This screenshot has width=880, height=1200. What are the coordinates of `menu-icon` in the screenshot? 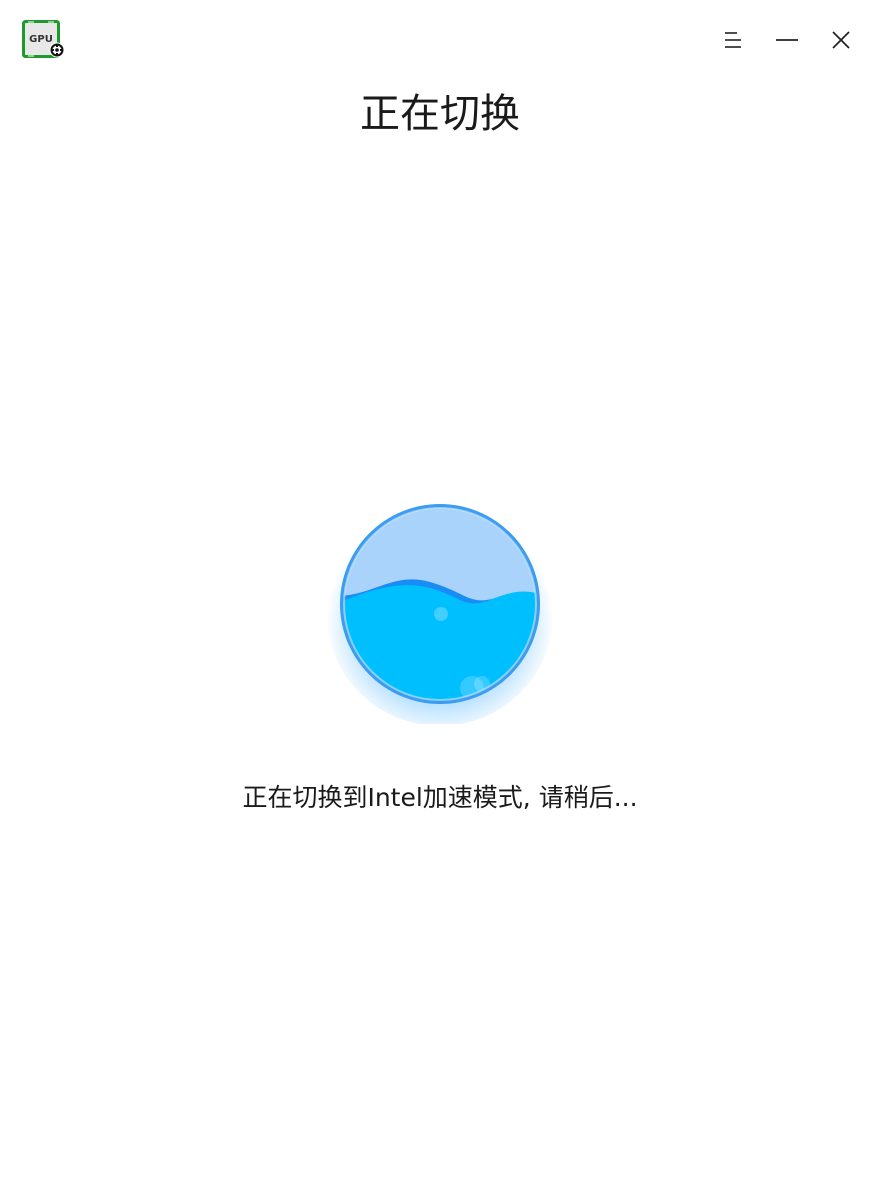 It's located at (733, 40).